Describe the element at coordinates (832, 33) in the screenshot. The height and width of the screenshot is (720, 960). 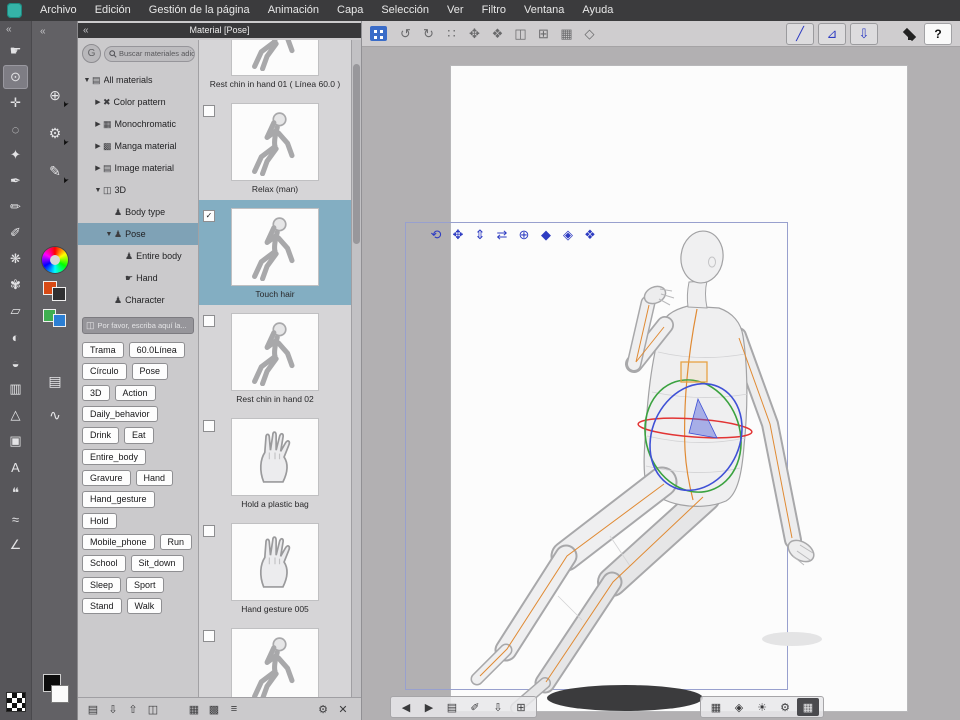
I see `symmetry-ruler-icon: ⊿` at that location.